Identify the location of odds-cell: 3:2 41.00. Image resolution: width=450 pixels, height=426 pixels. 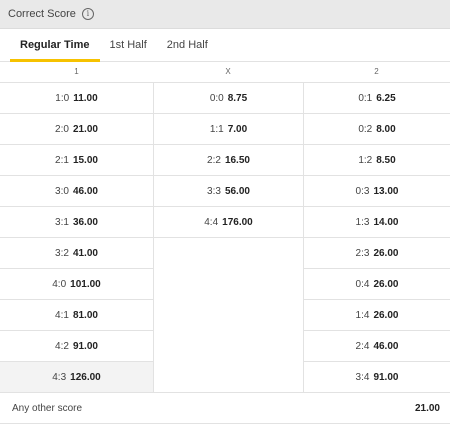
(76, 253).